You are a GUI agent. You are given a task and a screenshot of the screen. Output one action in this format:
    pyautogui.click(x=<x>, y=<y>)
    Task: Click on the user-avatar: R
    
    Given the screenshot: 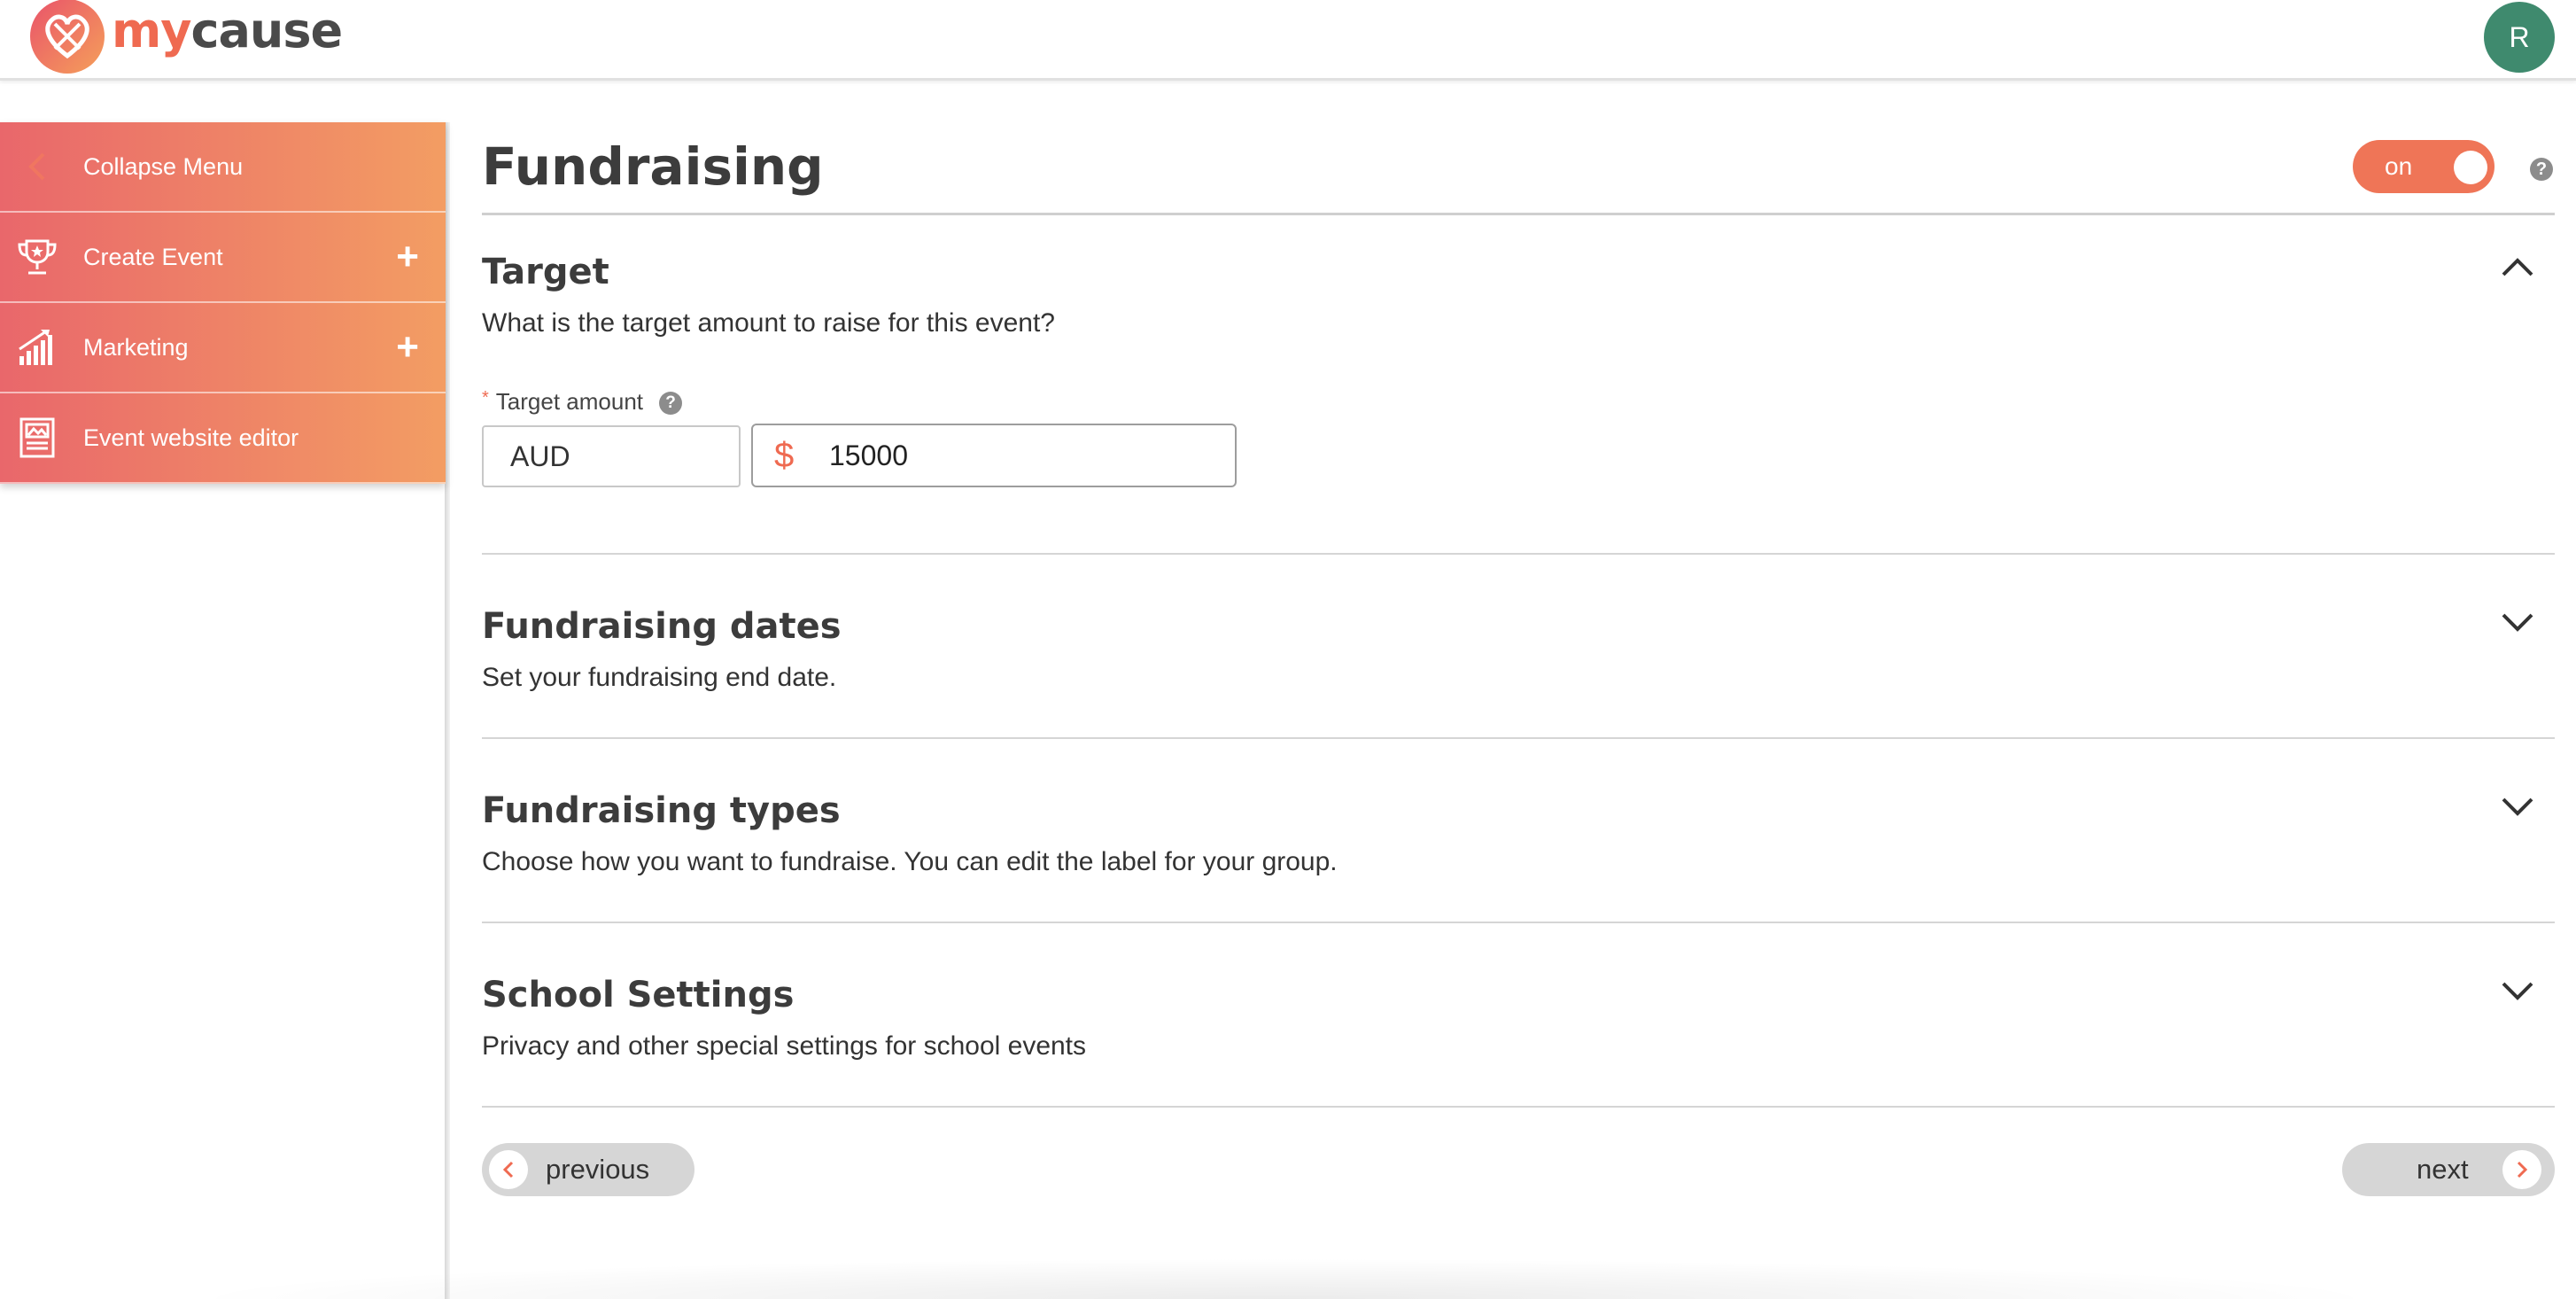 What is the action you would take?
    pyautogui.click(x=2519, y=38)
    